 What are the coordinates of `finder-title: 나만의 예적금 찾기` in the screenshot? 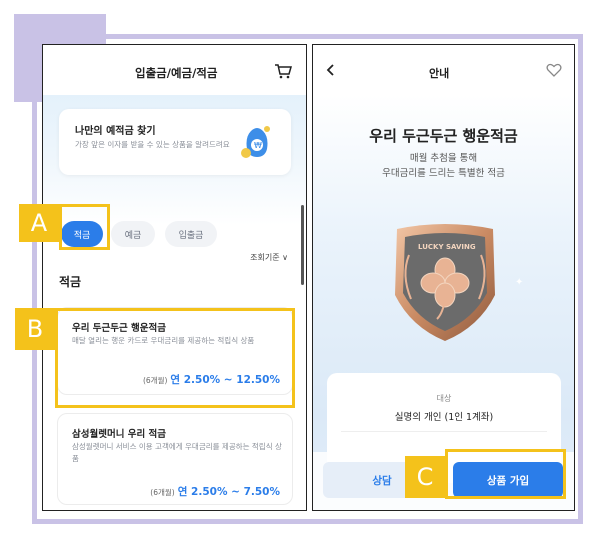 It's located at (115, 131).